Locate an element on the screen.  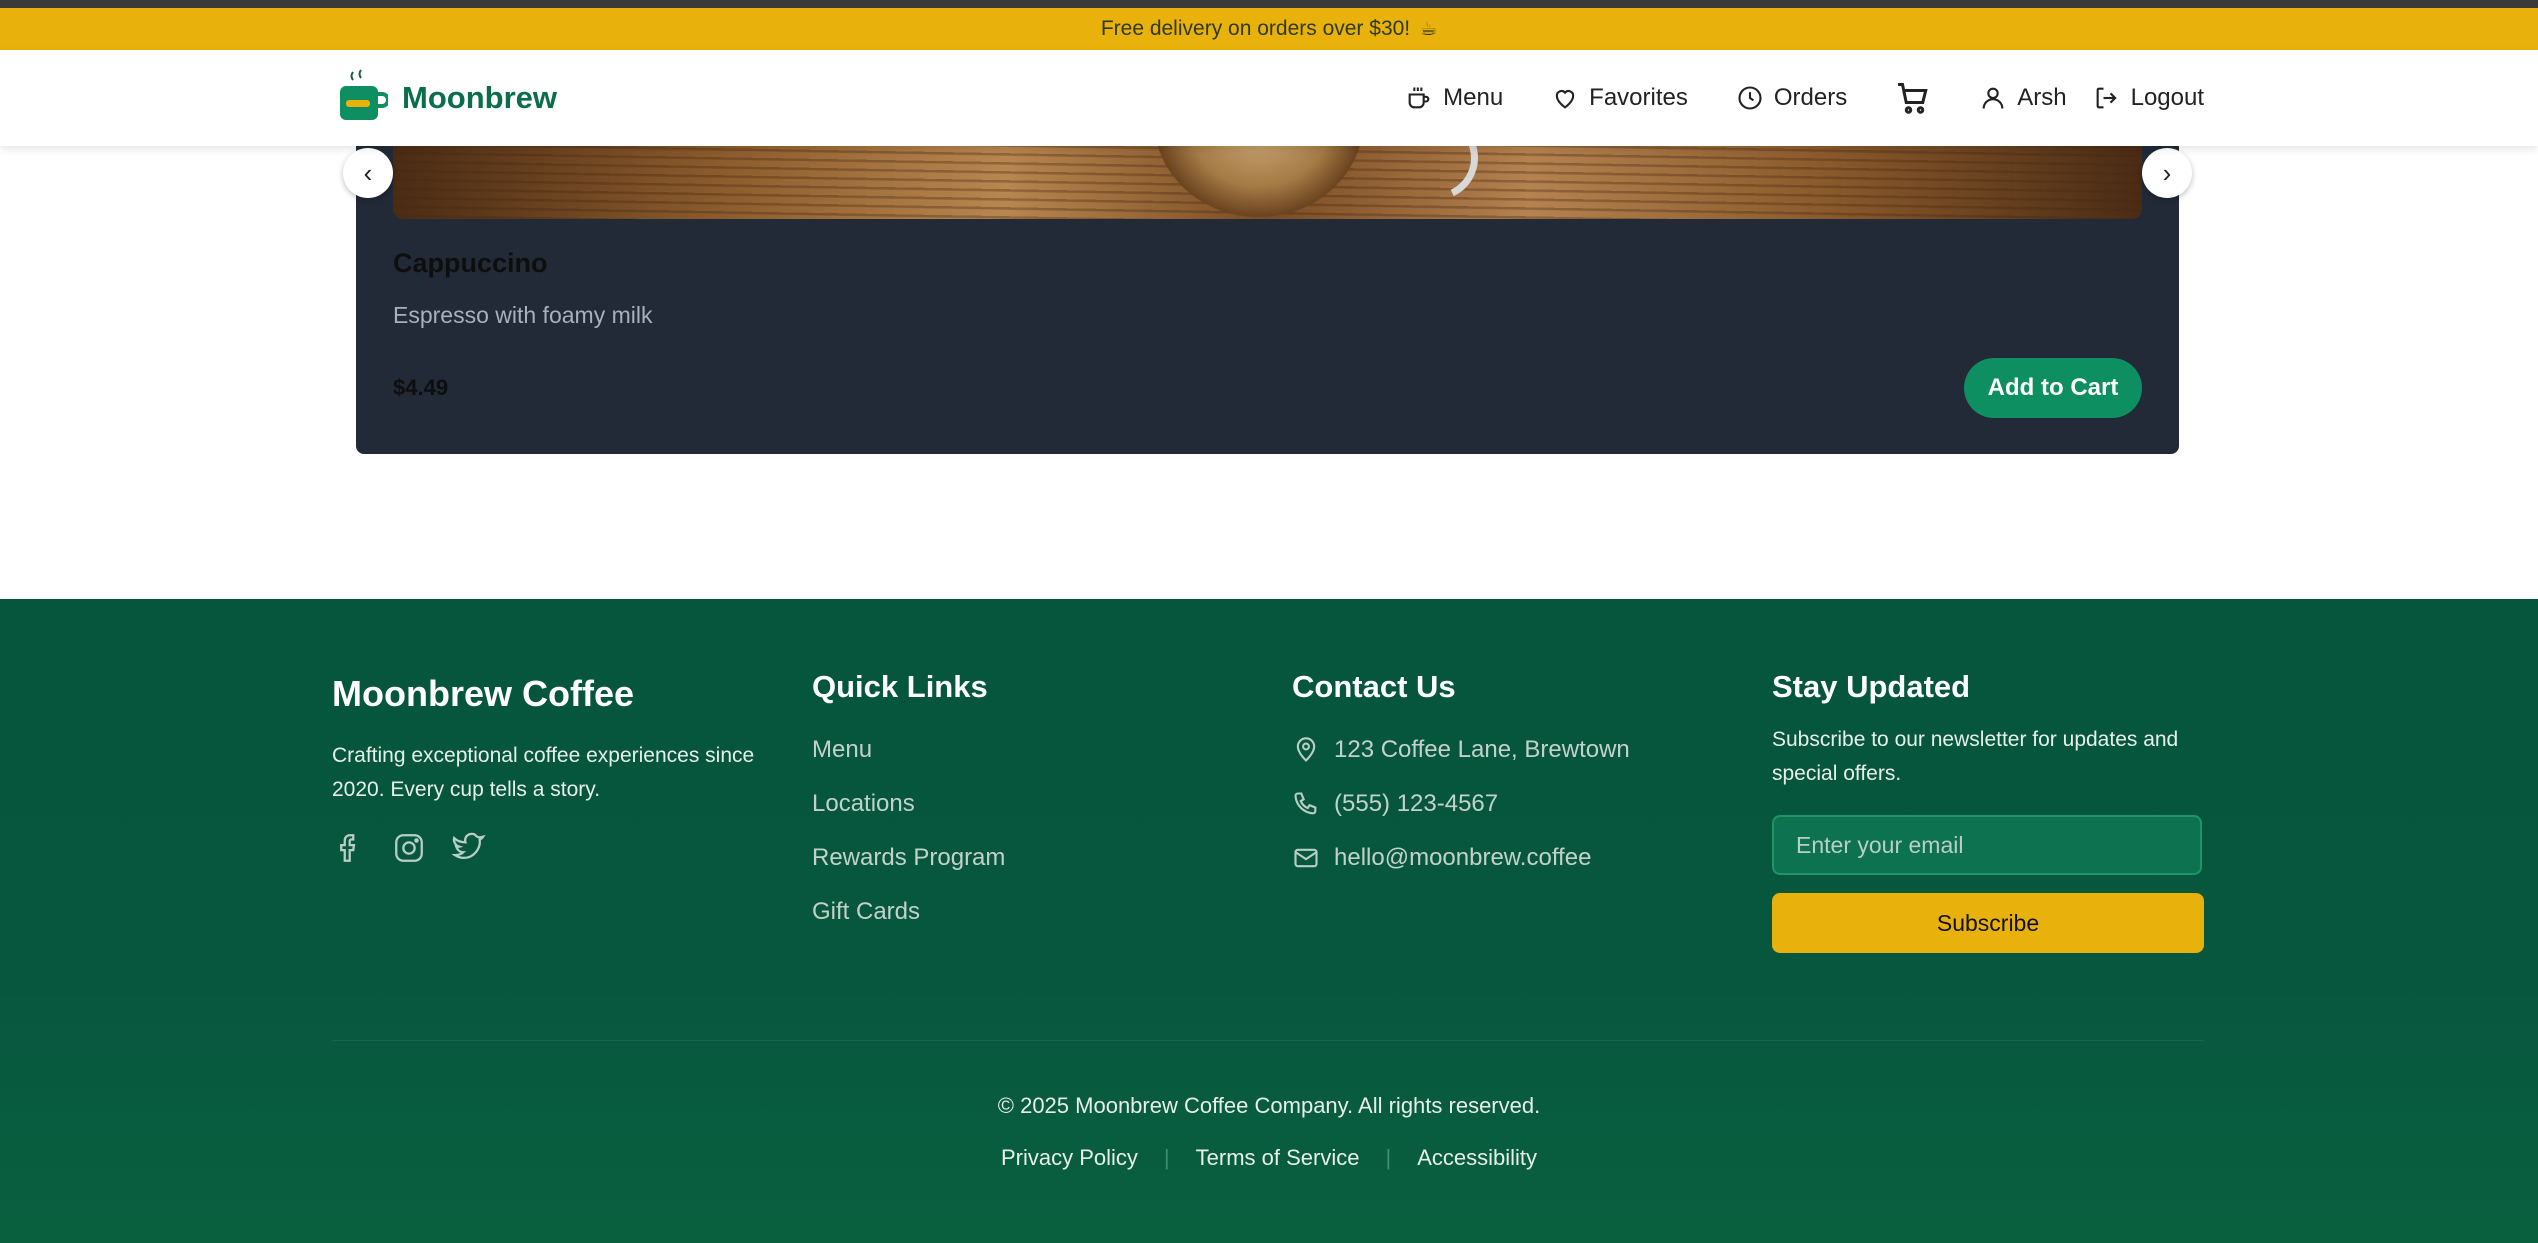
coffee-cup-logo-icon is located at coordinates (364, 98).